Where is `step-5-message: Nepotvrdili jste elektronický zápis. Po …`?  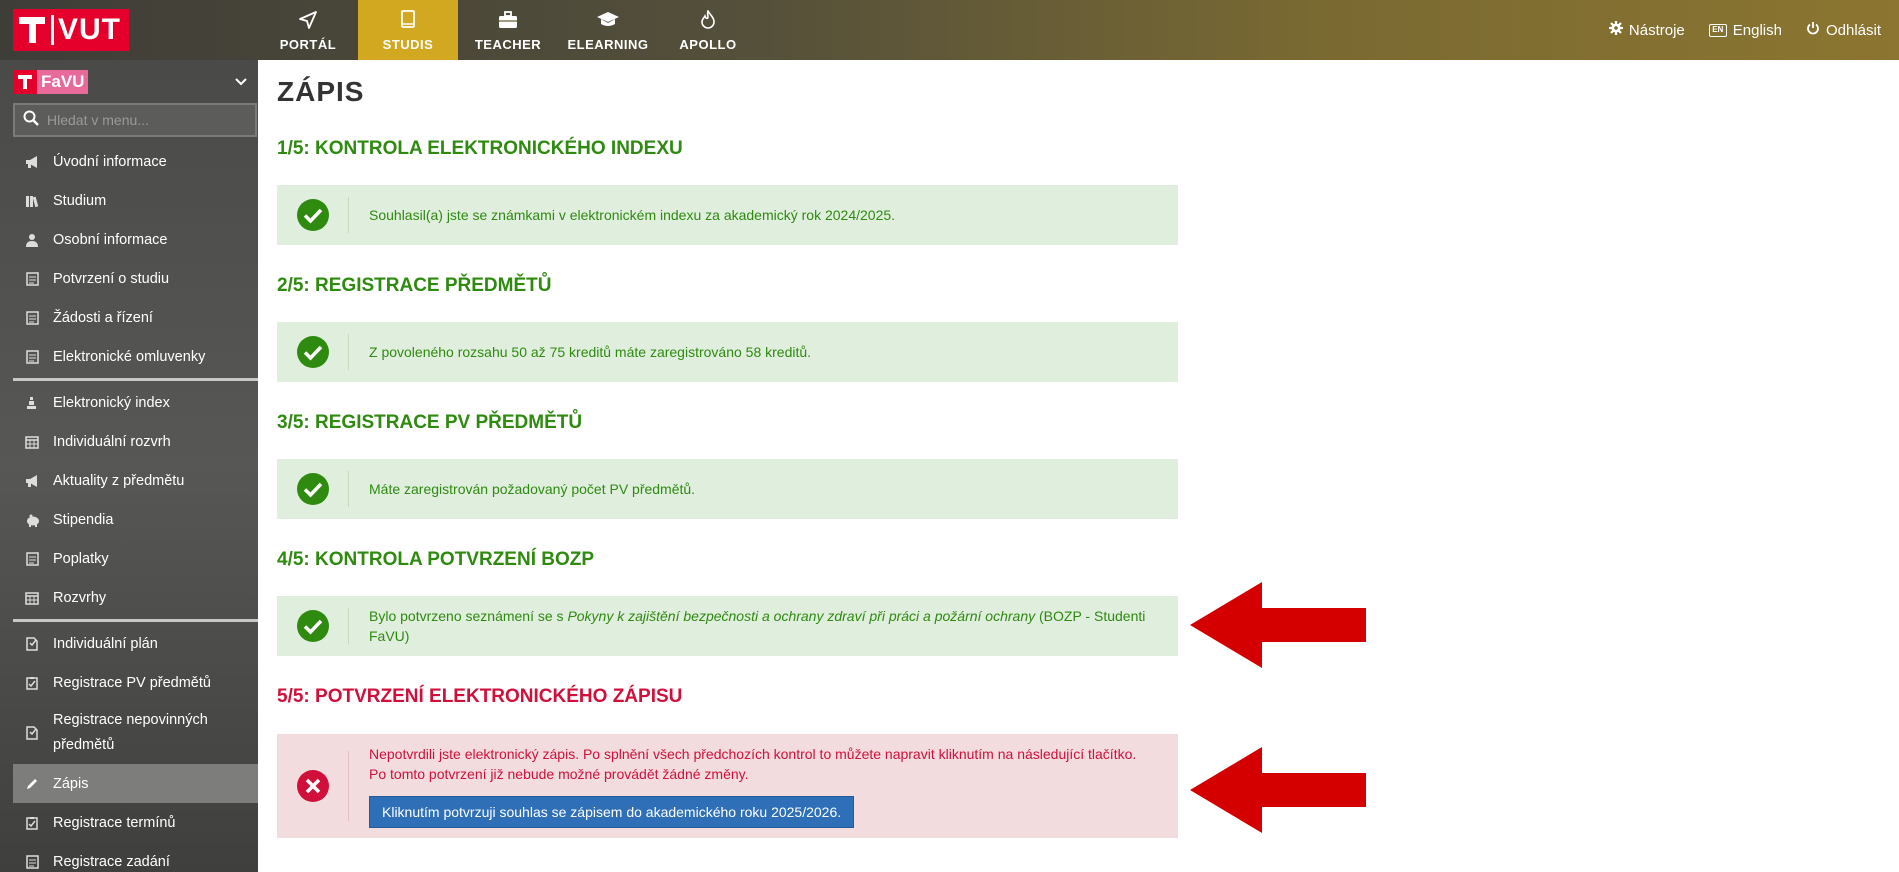 step-5-message: Nepotvrdili jste elektronický zápis. Po … is located at coordinates (749, 786).